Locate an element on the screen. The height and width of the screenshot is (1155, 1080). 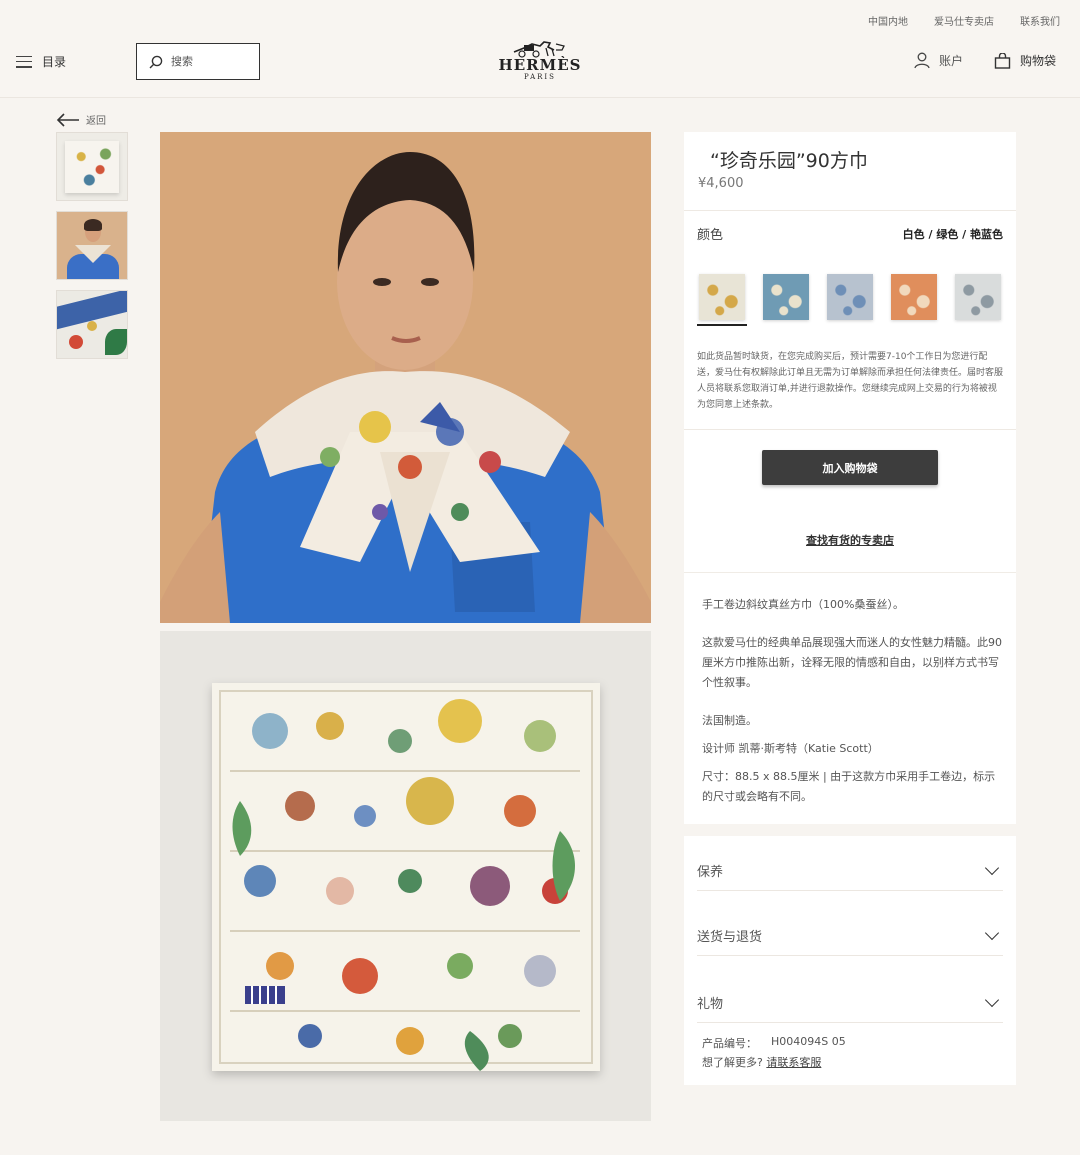
thumbnail-list is located at coordinates (92, 245).